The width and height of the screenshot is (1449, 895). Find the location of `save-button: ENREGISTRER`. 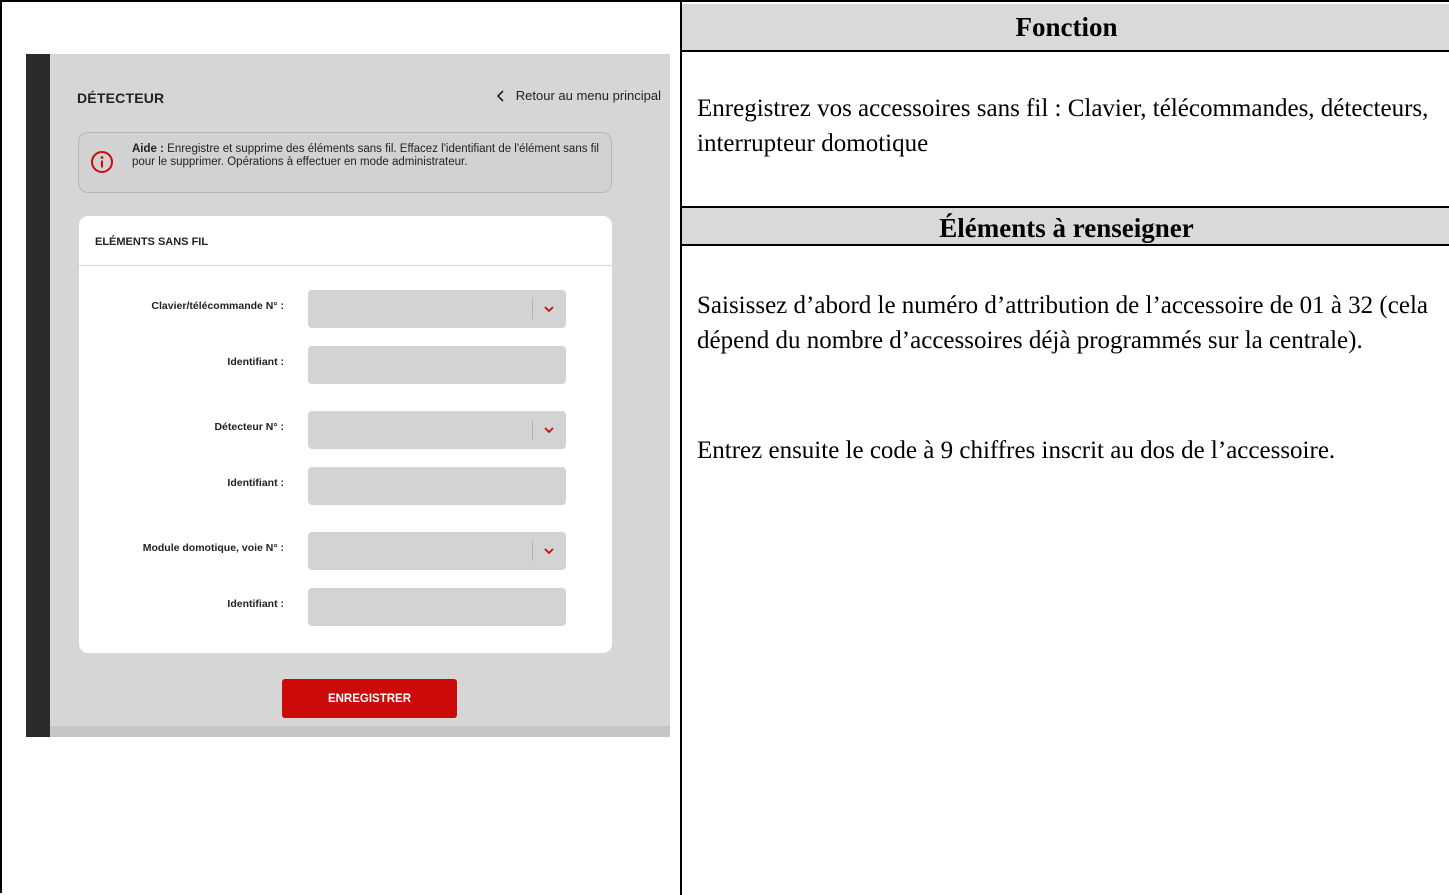

save-button: ENREGISTRER is located at coordinates (369, 698).